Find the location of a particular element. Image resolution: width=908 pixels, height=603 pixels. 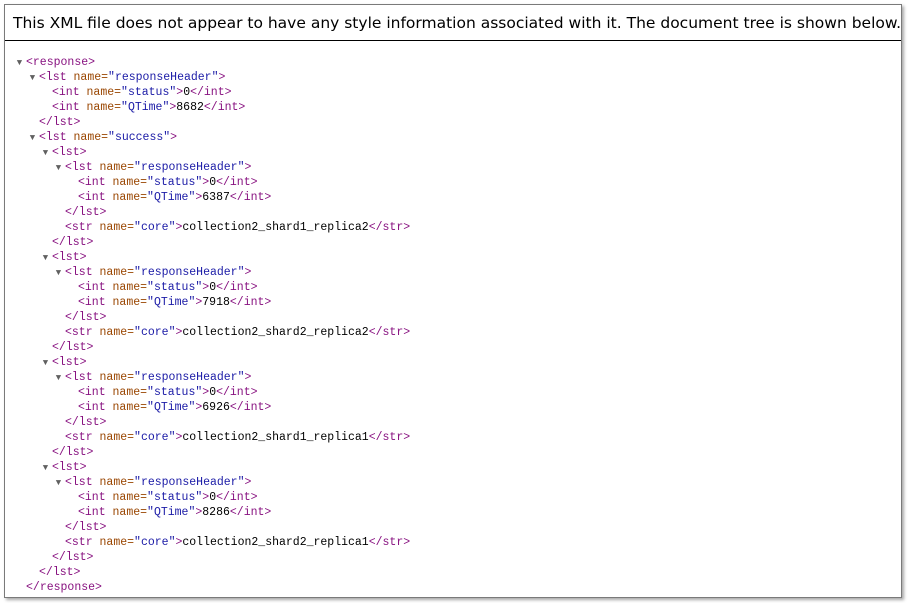

xml-line: <int name="QTime">7918</int> is located at coordinates (453, 302).